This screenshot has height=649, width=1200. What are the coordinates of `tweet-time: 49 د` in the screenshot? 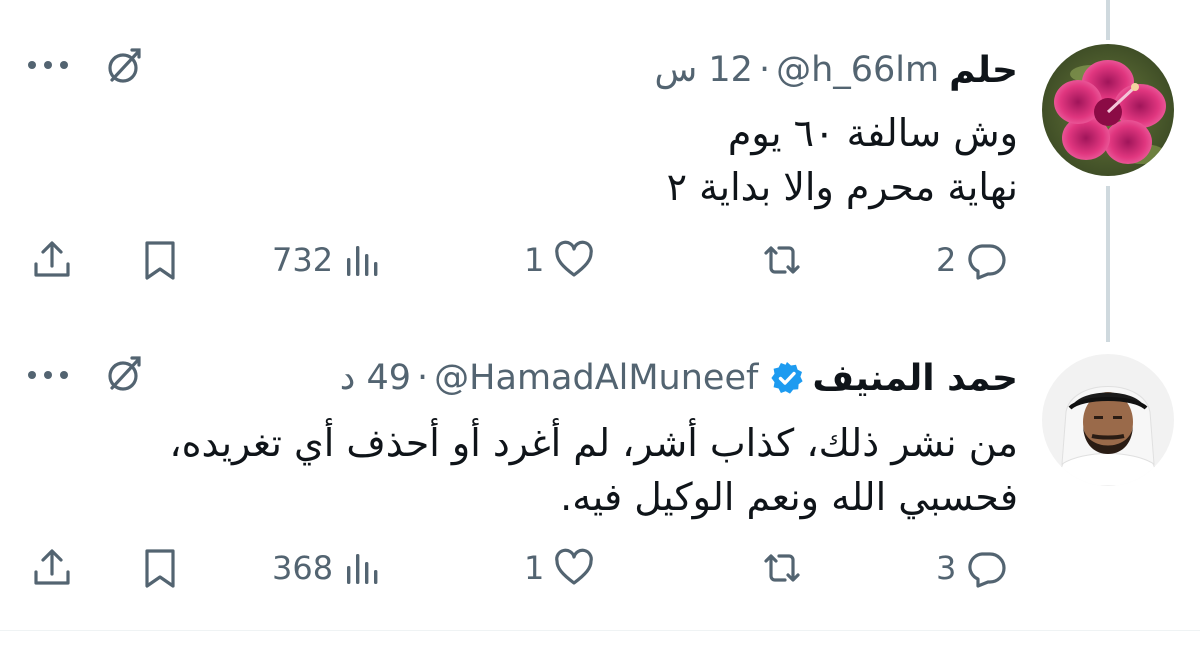 It's located at (375, 378).